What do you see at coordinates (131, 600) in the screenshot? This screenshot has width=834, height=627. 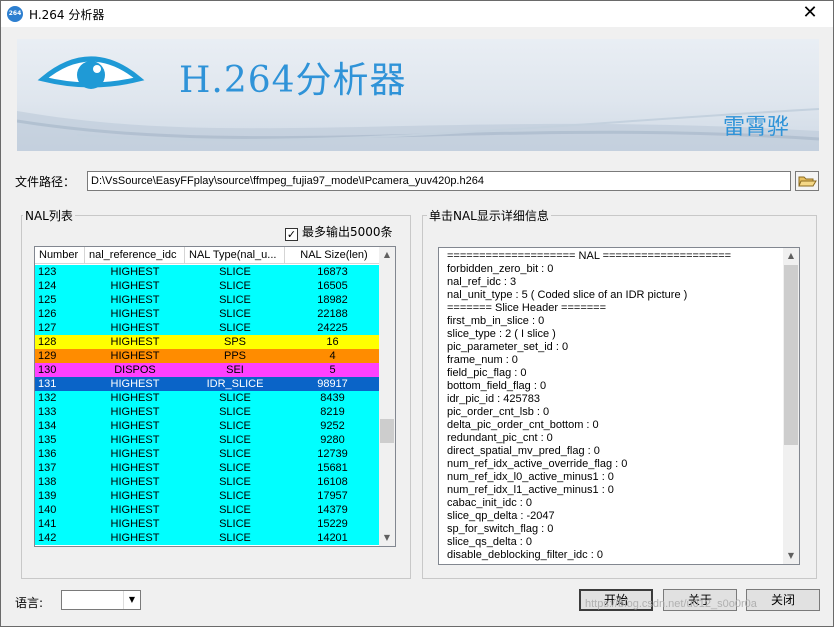 I see `dropdown-arrow-icon: ▼` at bounding box center [131, 600].